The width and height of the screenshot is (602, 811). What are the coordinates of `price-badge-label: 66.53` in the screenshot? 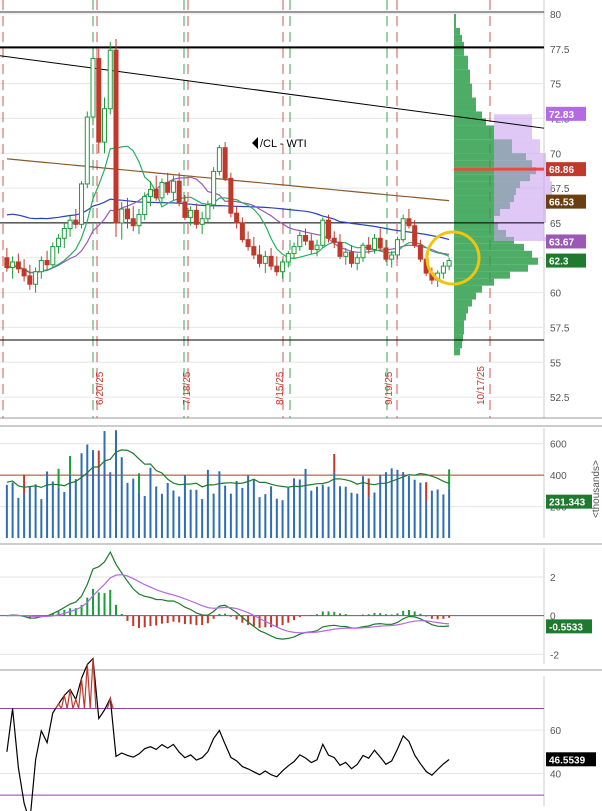 It's located at (561, 203).